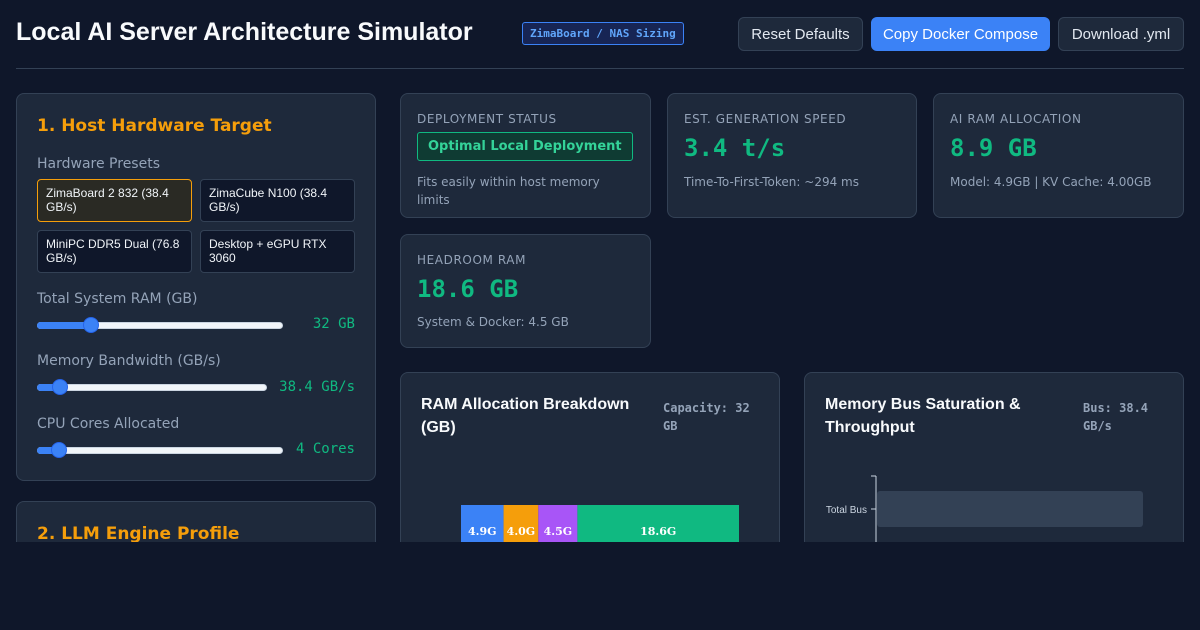 Image resolution: width=1200 pixels, height=630 pixels. Describe the element at coordinates (600, 523) in the screenshot. I see `ram-breakdown-chart: 4.9G 4.0G 4.5G 18.6G` at that location.